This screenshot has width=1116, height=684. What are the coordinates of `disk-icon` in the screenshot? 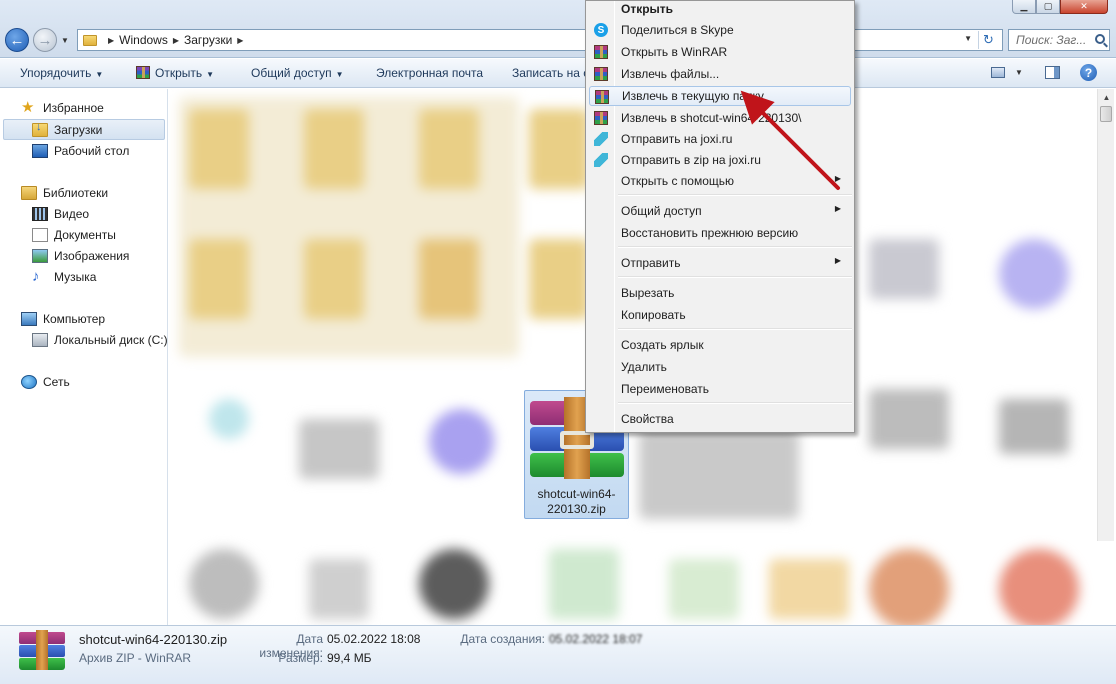 It's located at (40, 340).